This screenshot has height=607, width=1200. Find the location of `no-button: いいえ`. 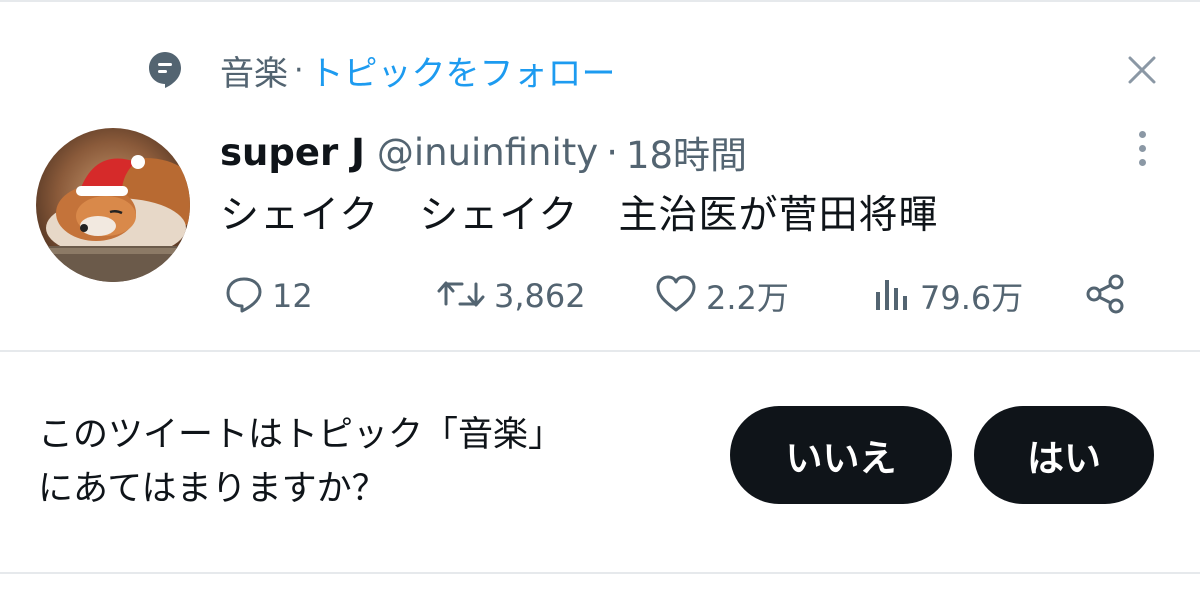

no-button: いいえ is located at coordinates (841, 455).